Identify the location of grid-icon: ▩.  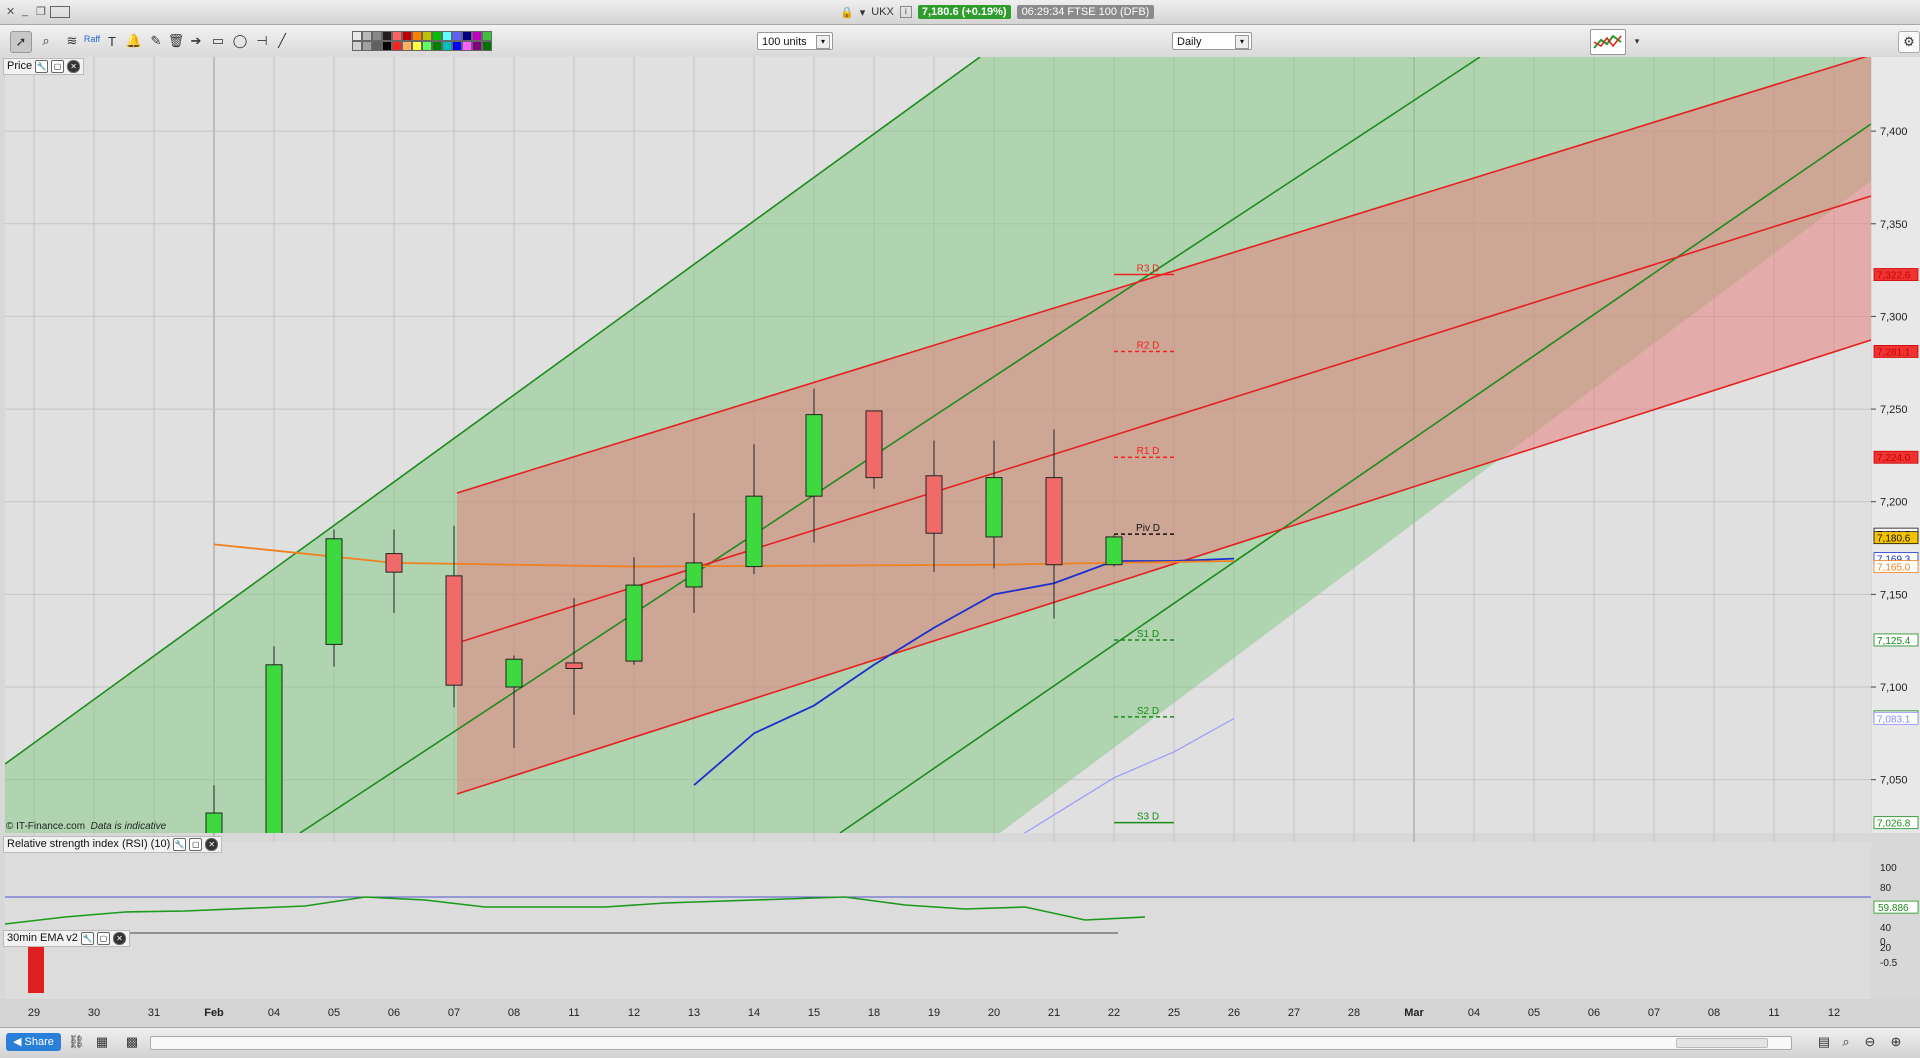
(132, 1042).